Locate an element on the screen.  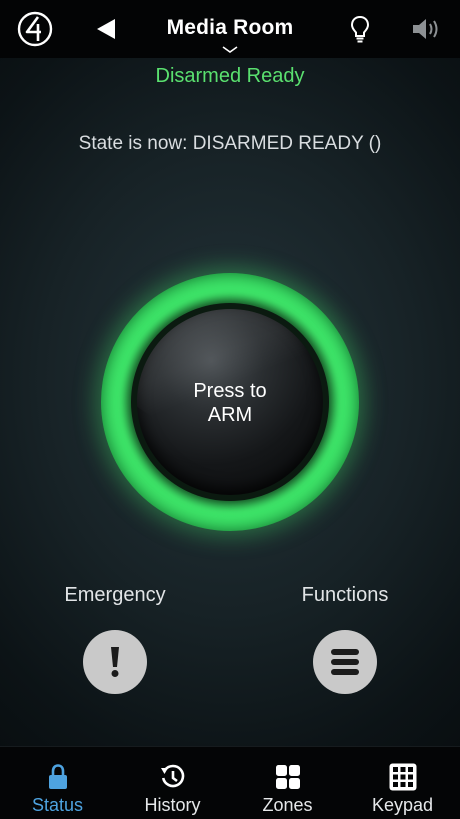
arm-button: Press to ARM is located at coordinates (230, 402).